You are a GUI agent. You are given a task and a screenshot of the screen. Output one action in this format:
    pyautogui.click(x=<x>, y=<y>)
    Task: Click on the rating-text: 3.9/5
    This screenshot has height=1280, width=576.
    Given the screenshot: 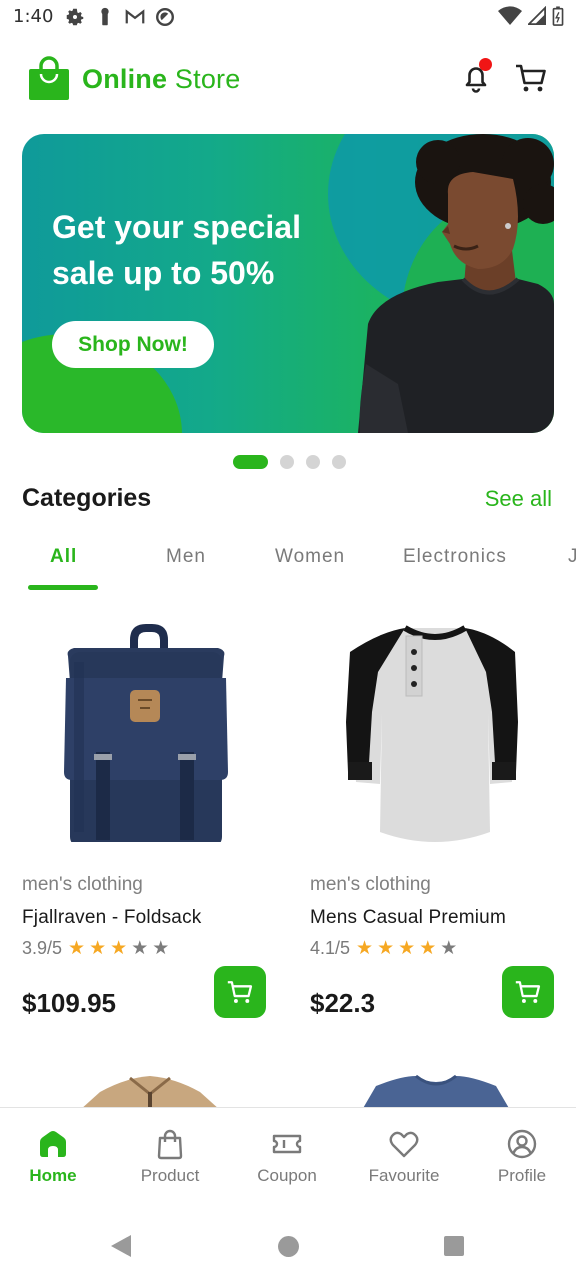 What is the action you would take?
    pyautogui.click(x=42, y=948)
    